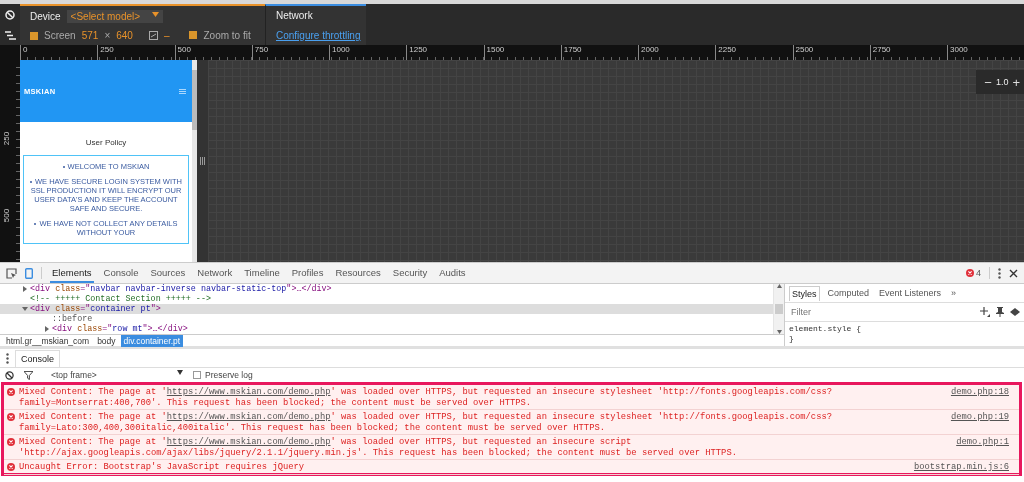 Image resolution: width=1024 pixels, height=482 pixels. What do you see at coordinates (881, 49) in the screenshot?
I see `ruler-label: 2750` at bounding box center [881, 49].